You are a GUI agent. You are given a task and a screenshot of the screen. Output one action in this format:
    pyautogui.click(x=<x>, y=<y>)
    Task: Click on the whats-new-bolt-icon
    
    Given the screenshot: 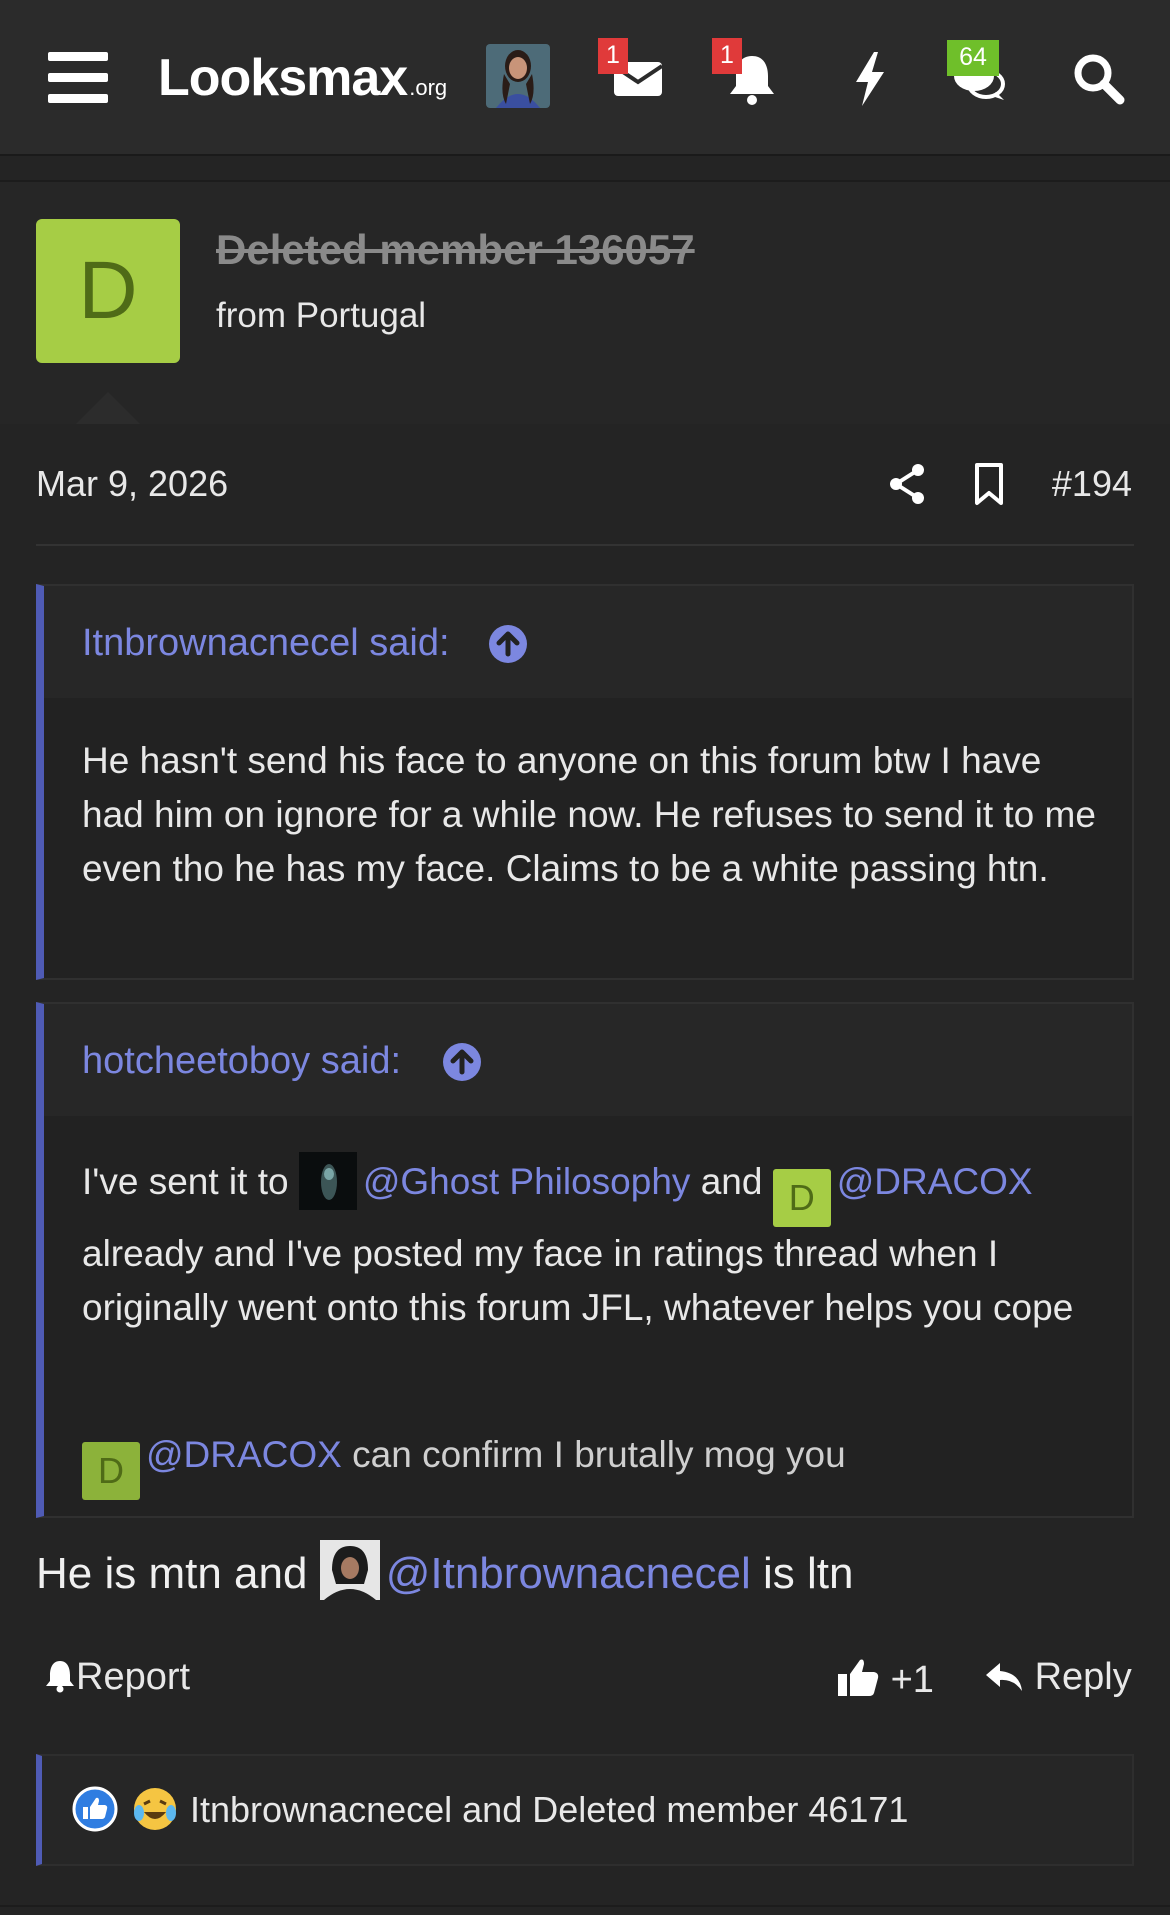 What is the action you would take?
    pyautogui.click(x=870, y=78)
    